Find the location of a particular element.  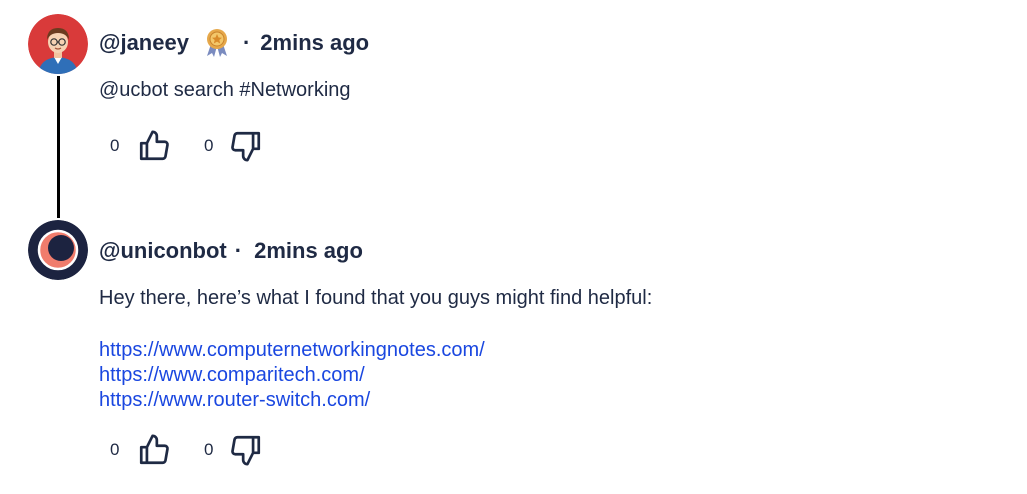

result-link: https://www.router-switch.com/ is located at coordinates (292, 400).